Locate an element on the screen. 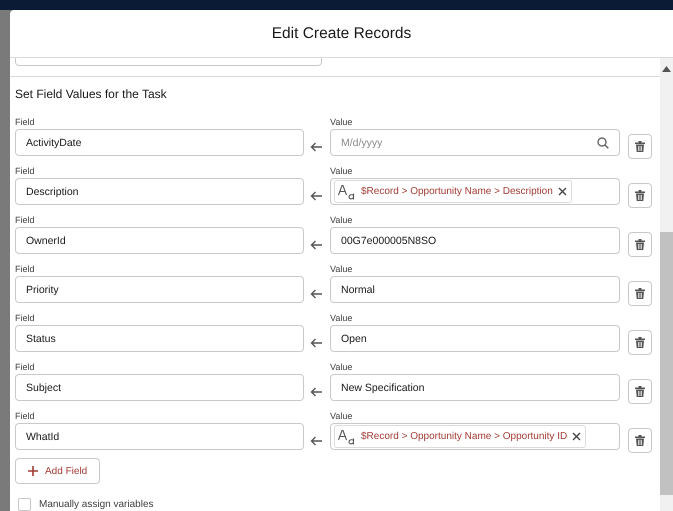 This screenshot has height=511, width=673. field-input: ActivityDate is located at coordinates (159, 142).